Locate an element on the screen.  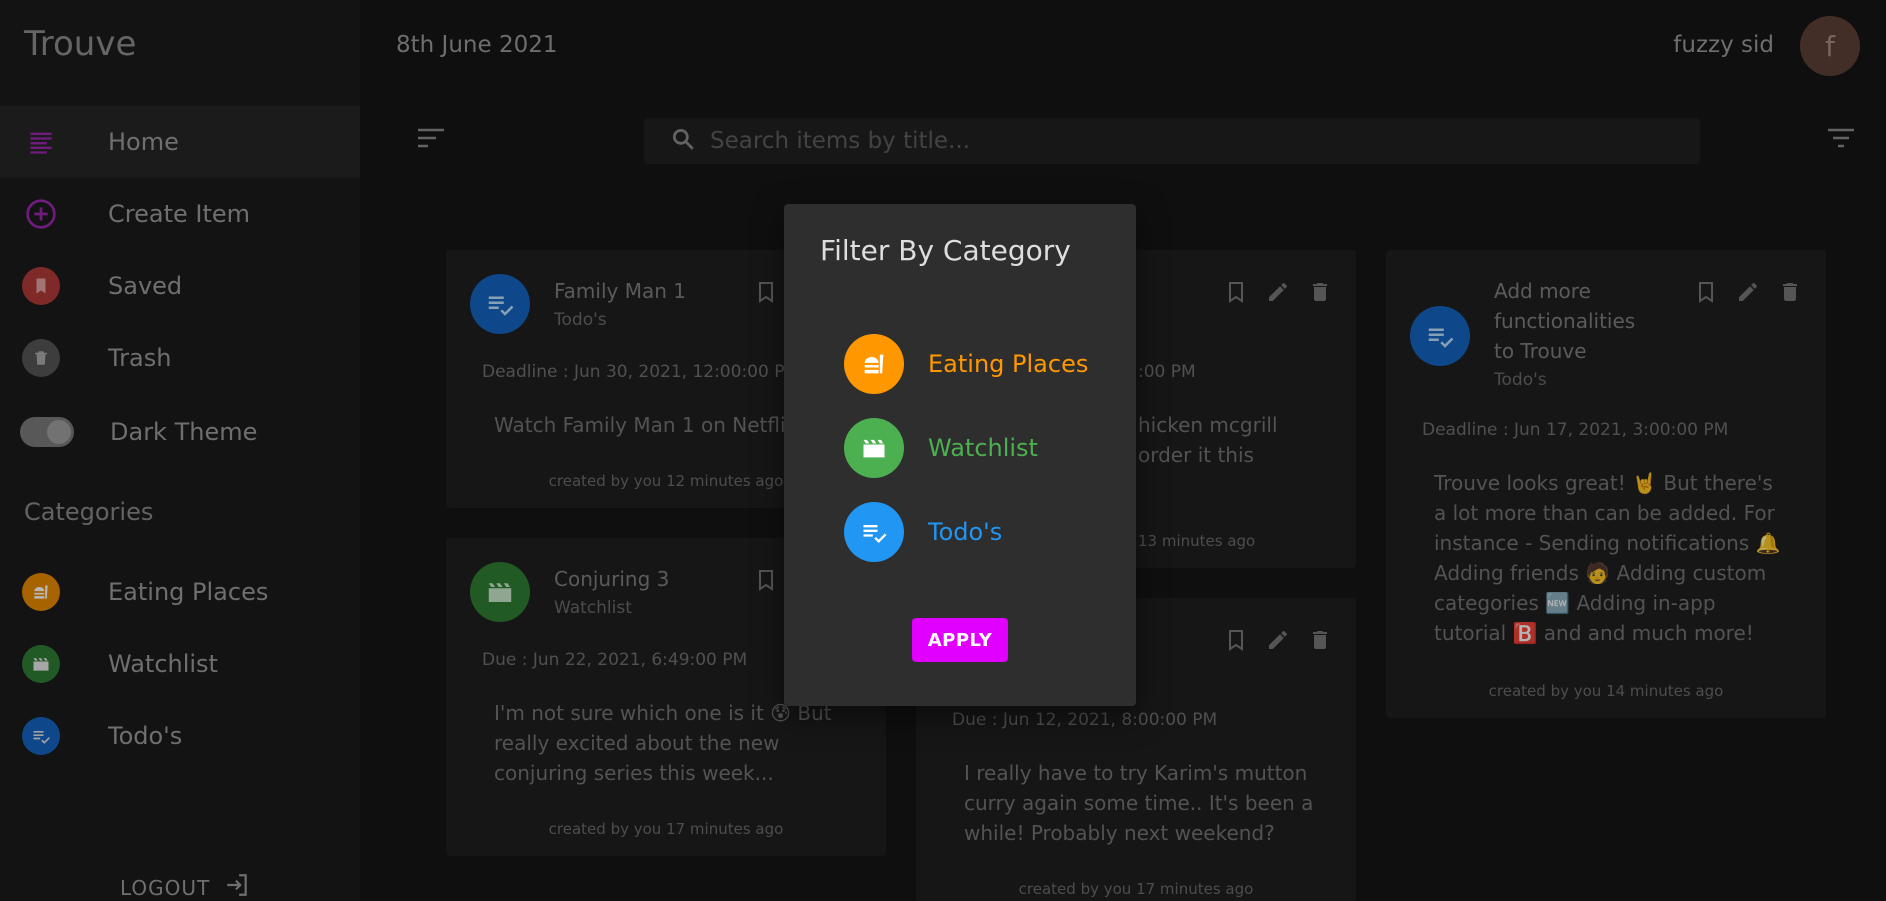
filter-option-eating-places: Eating Places is located at coordinates (966, 364).